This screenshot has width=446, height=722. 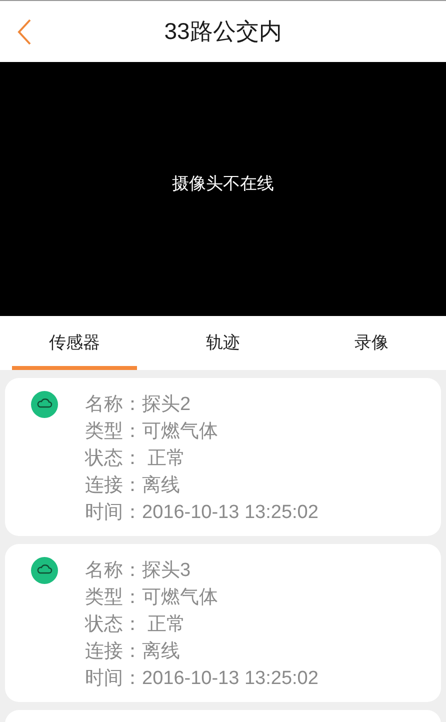 I want to click on tab: 轨迹, so click(x=223, y=343).